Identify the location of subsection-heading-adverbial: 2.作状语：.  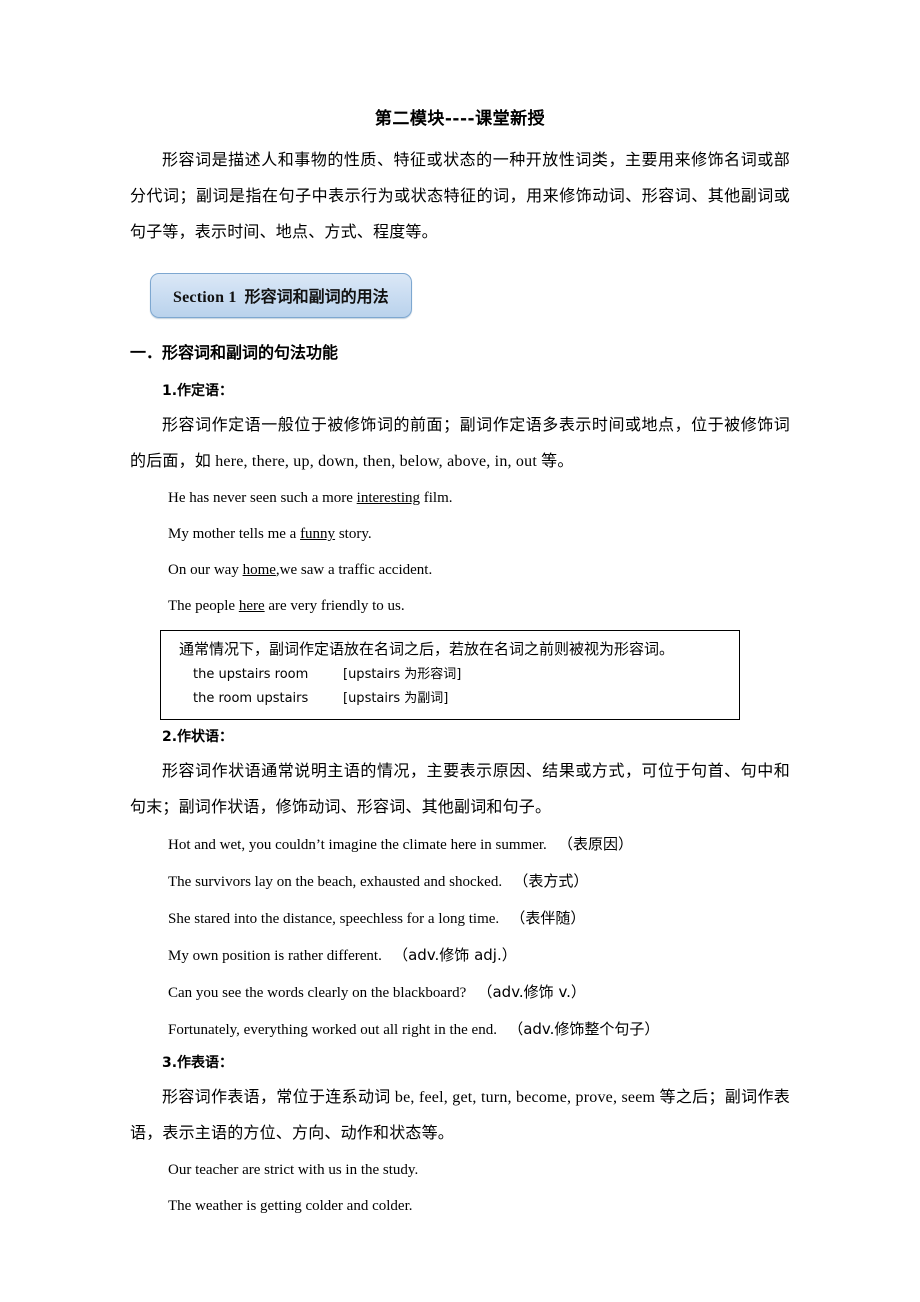
(198, 737).